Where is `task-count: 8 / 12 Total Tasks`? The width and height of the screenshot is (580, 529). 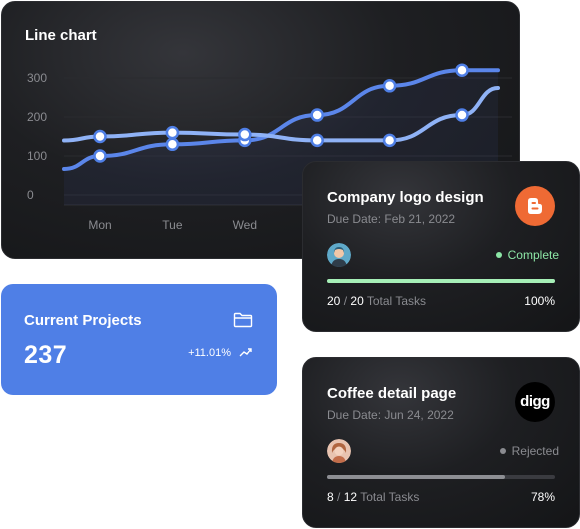
task-count: 8 / 12 Total Tasks is located at coordinates (373, 497).